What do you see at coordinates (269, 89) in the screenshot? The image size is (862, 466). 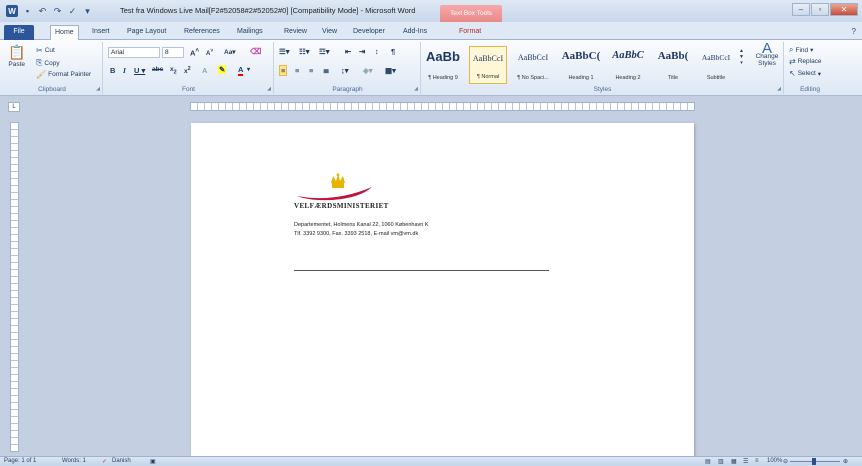 I see `font-launcher-icon: ◢` at bounding box center [269, 89].